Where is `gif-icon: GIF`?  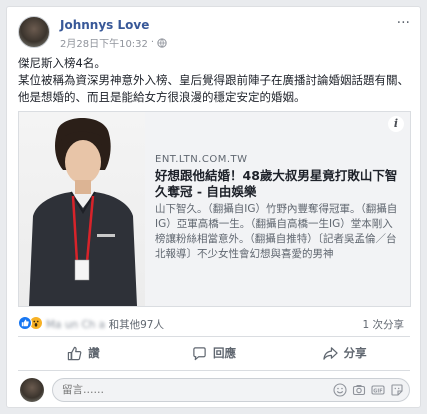
gif-icon: GIF is located at coordinates (378, 390).